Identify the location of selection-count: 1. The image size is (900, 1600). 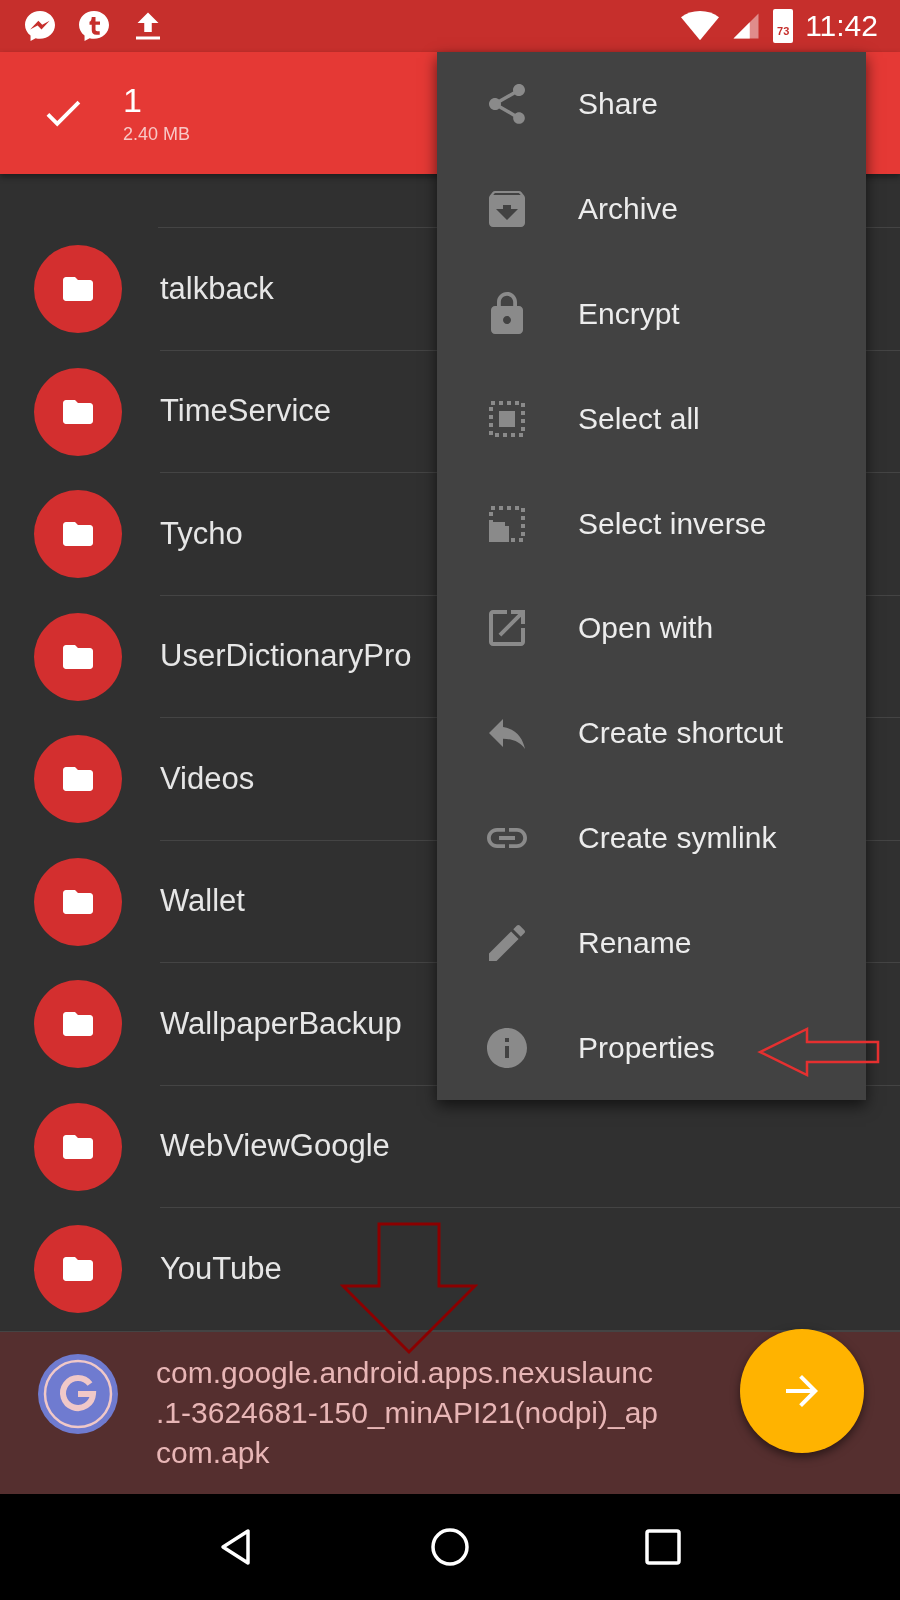
(133, 99).